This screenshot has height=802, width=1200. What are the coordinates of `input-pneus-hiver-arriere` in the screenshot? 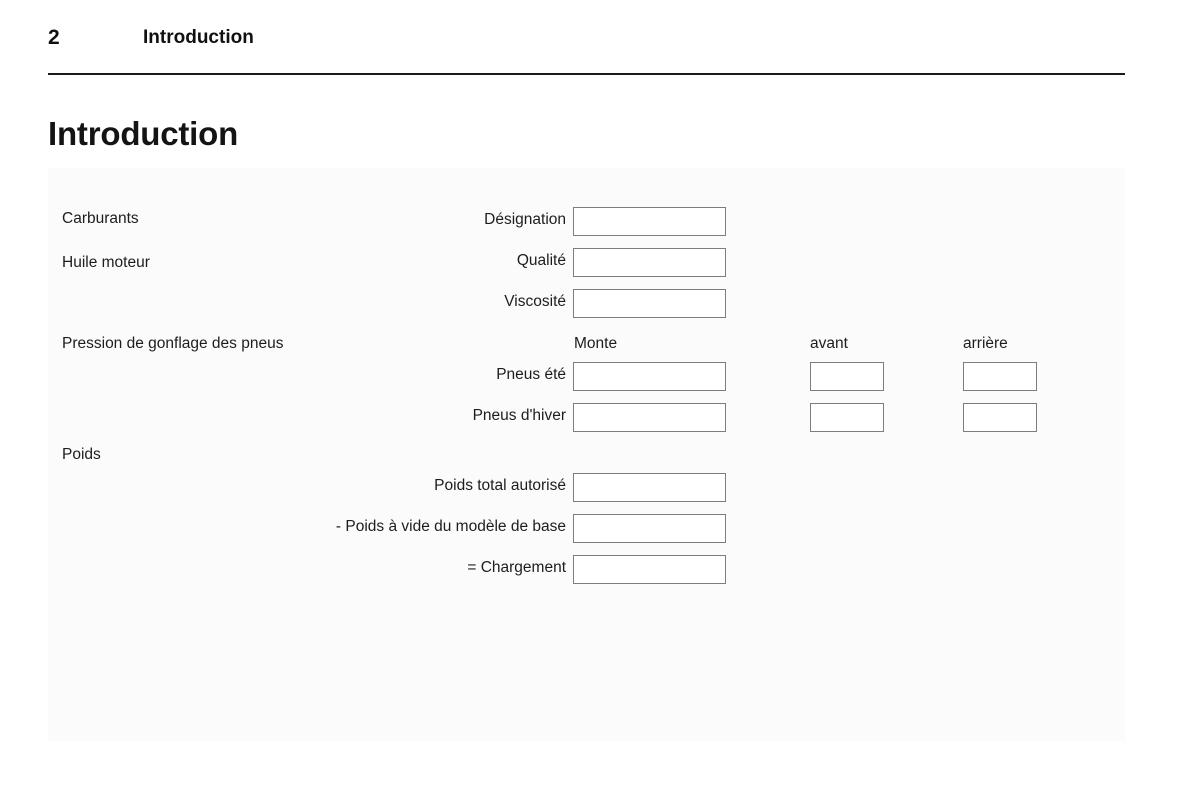 It's located at (1000, 417).